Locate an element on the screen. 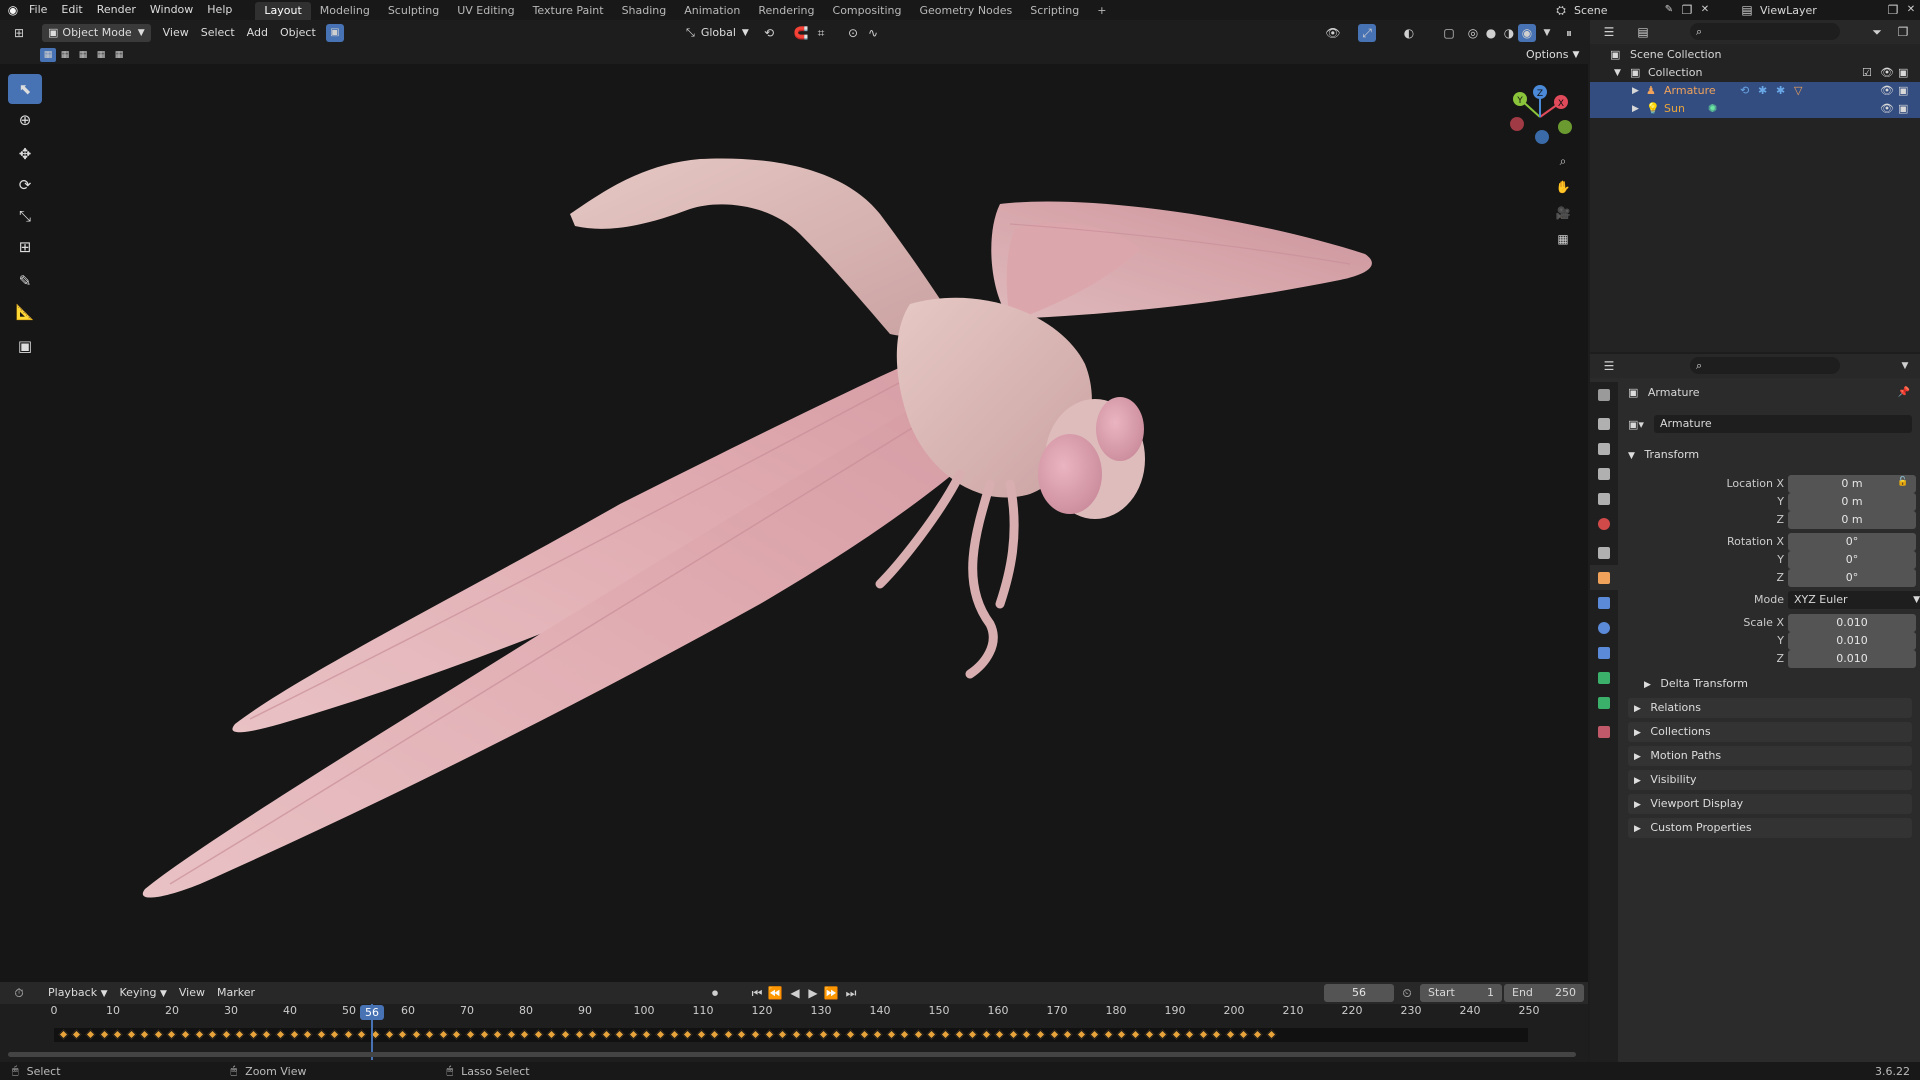 Image resolution: width=1920 pixels, height=1080 pixels. blender-logo-icon: ◉ is located at coordinates (13, 10).